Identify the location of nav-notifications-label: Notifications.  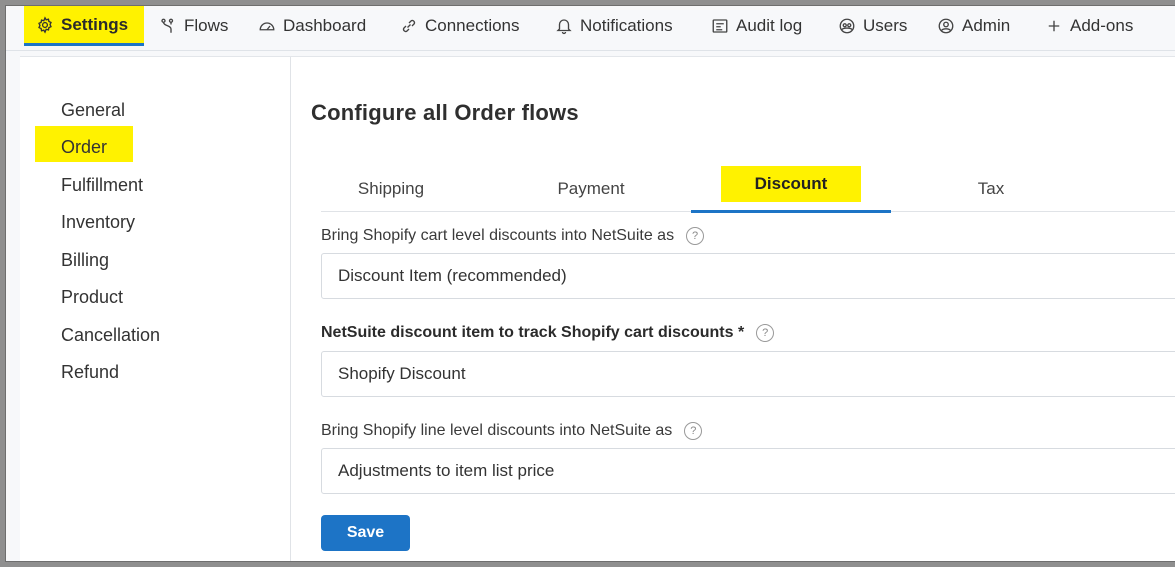
(626, 25).